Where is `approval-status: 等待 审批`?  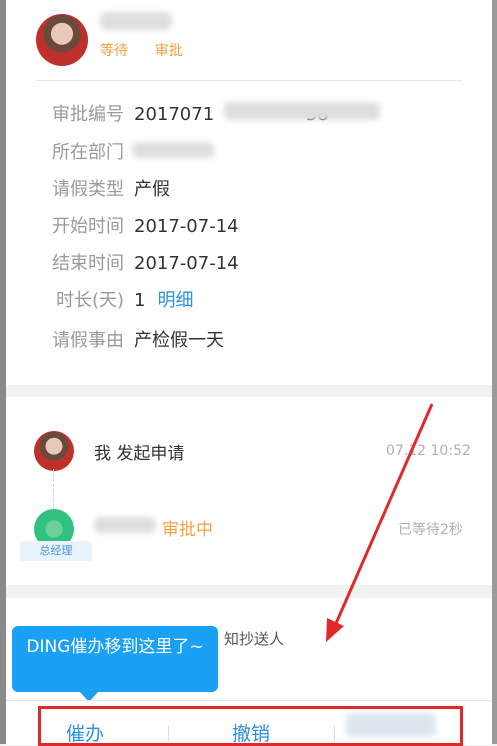 approval-status: 等待 审批 is located at coordinates (141, 51).